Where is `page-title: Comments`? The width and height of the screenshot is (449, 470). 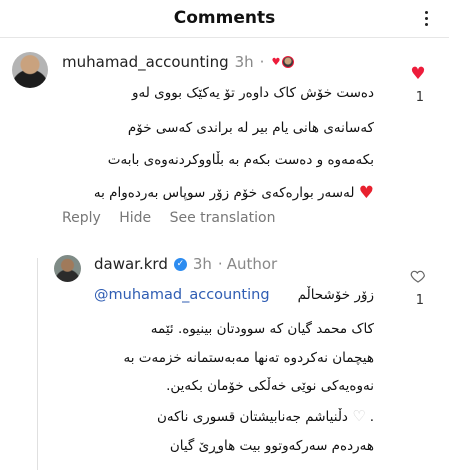
page-title: Comments is located at coordinates (224, 18).